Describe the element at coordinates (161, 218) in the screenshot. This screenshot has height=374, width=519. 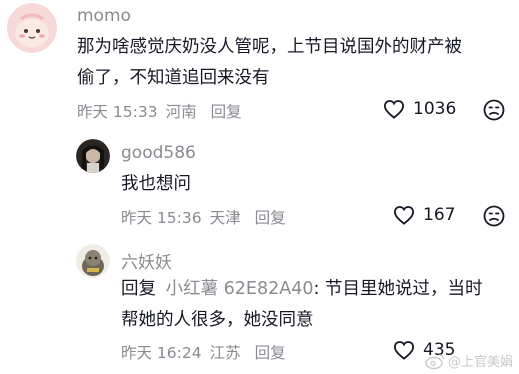
I see `comment-time: 昨天 15:36` at that location.